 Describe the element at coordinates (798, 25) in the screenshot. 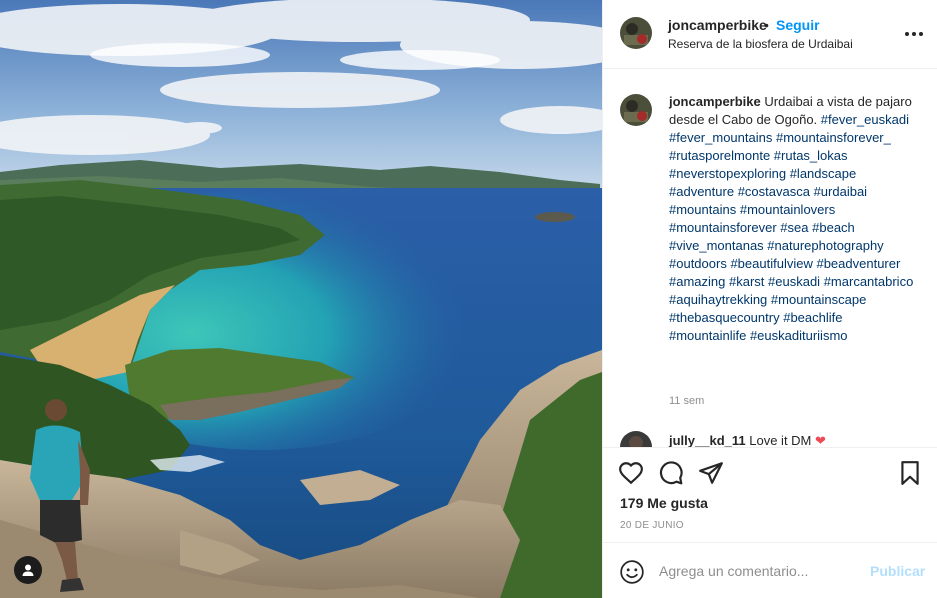

I see `follow-button: Seguir` at that location.